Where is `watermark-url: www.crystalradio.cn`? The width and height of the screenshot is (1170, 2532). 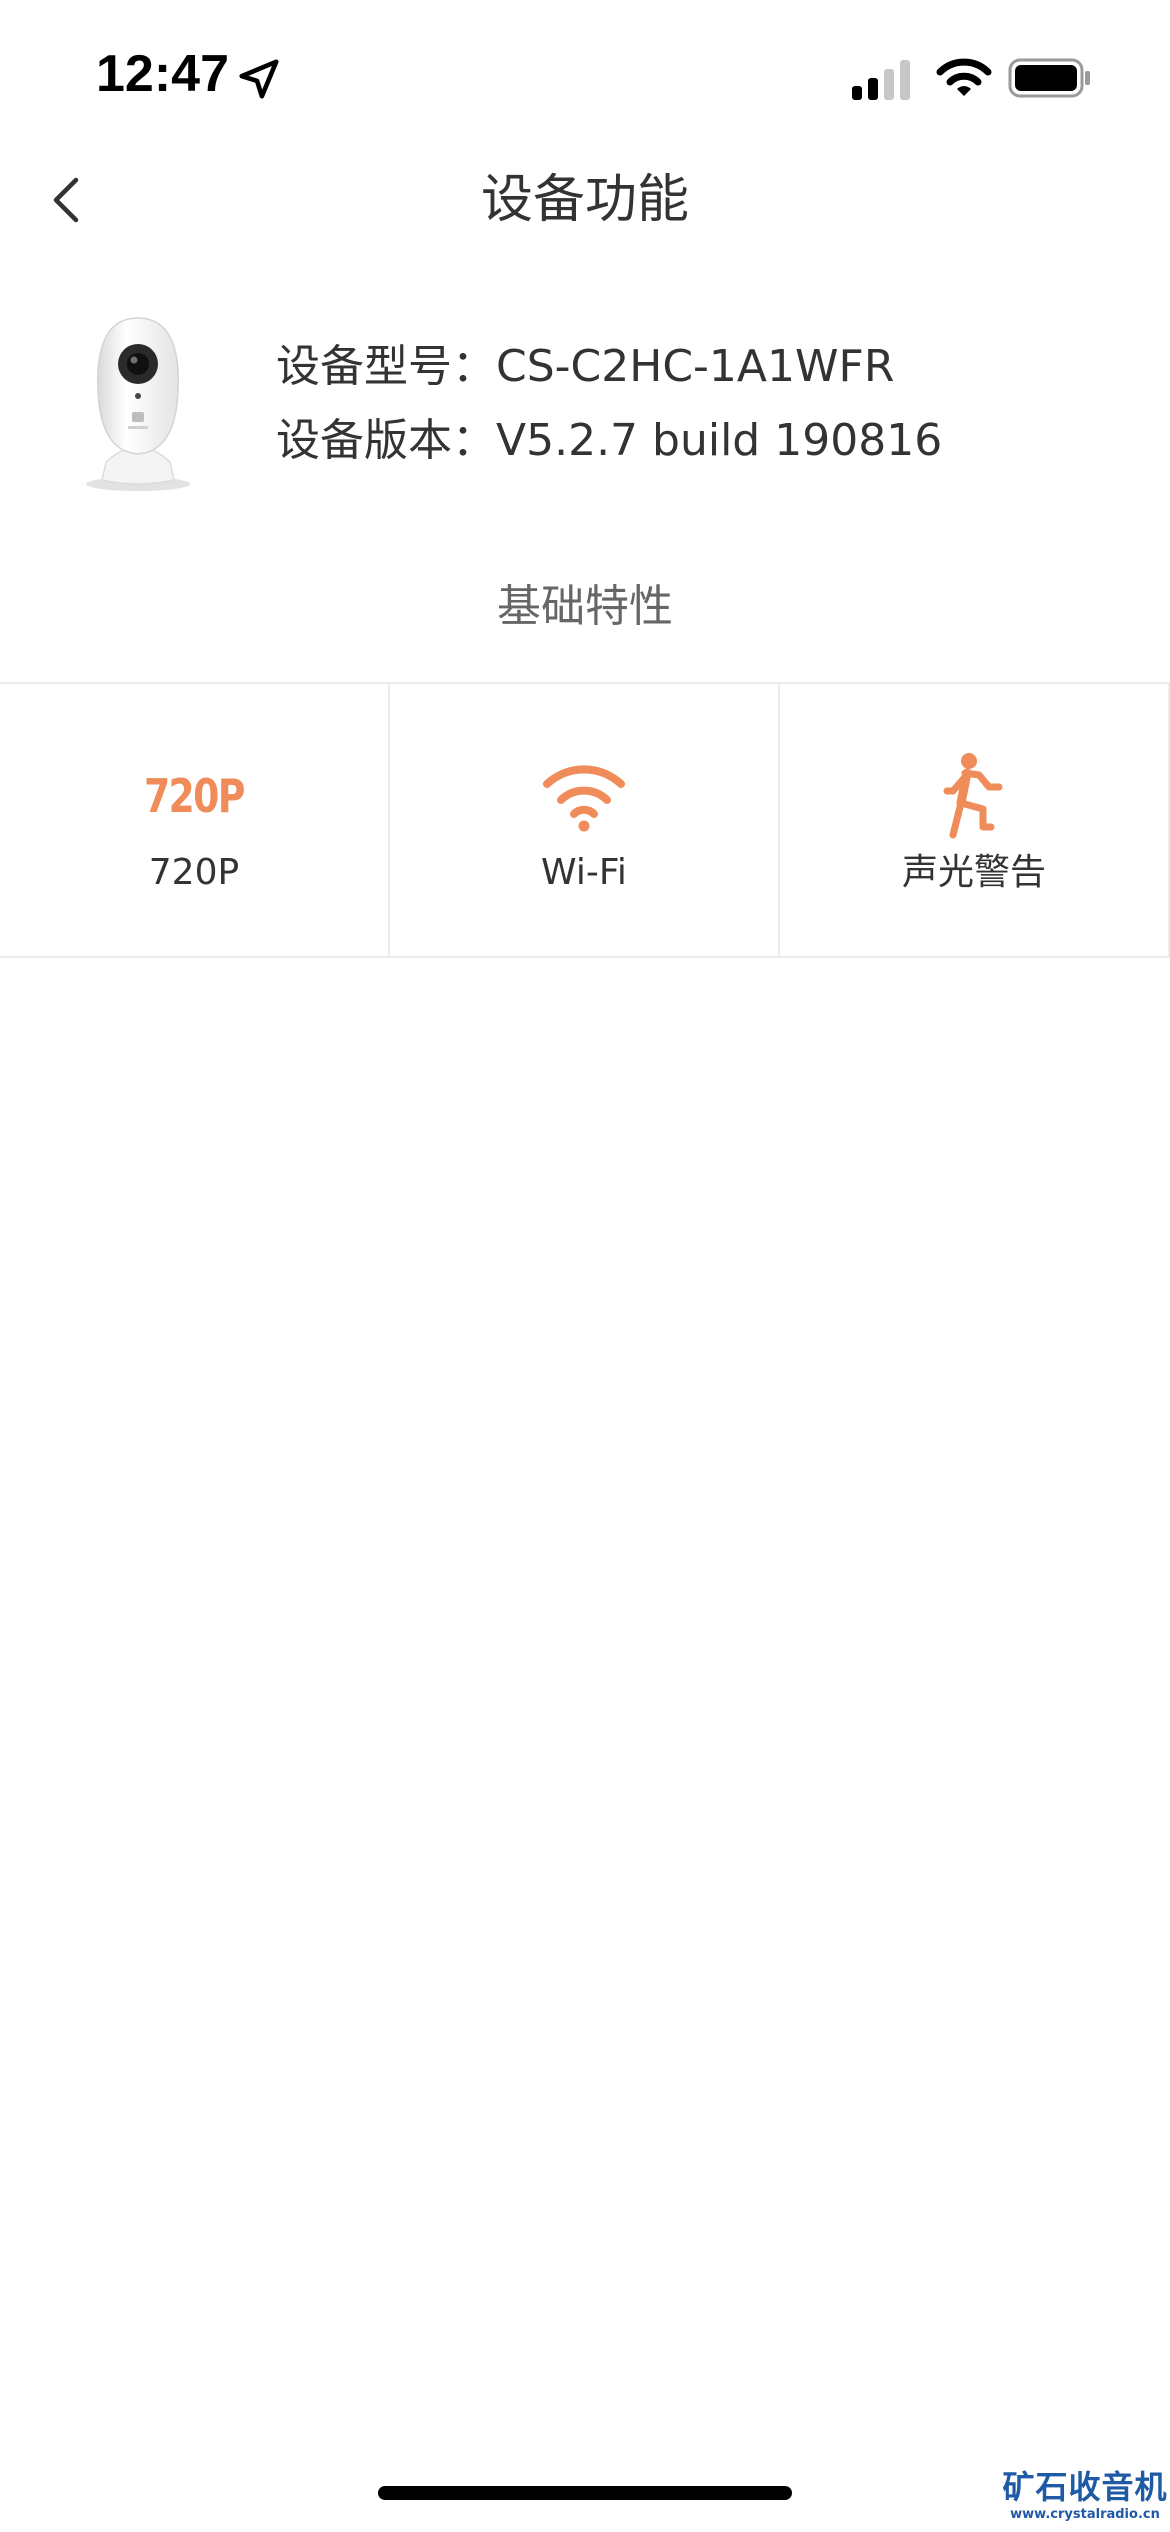
watermark-url: www.crystalradio.cn is located at coordinates (1085, 2514).